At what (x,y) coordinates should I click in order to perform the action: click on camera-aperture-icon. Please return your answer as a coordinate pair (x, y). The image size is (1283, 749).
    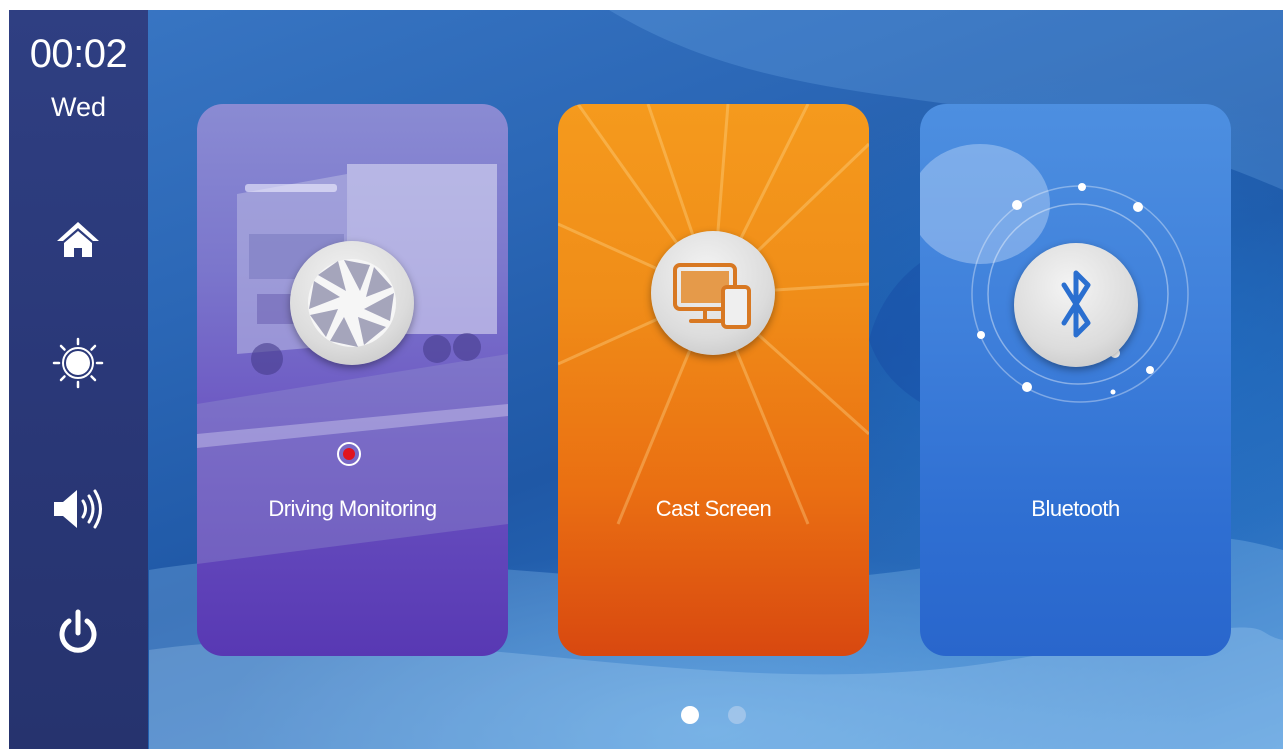
    Looking at the image, I should click on (352, 303).